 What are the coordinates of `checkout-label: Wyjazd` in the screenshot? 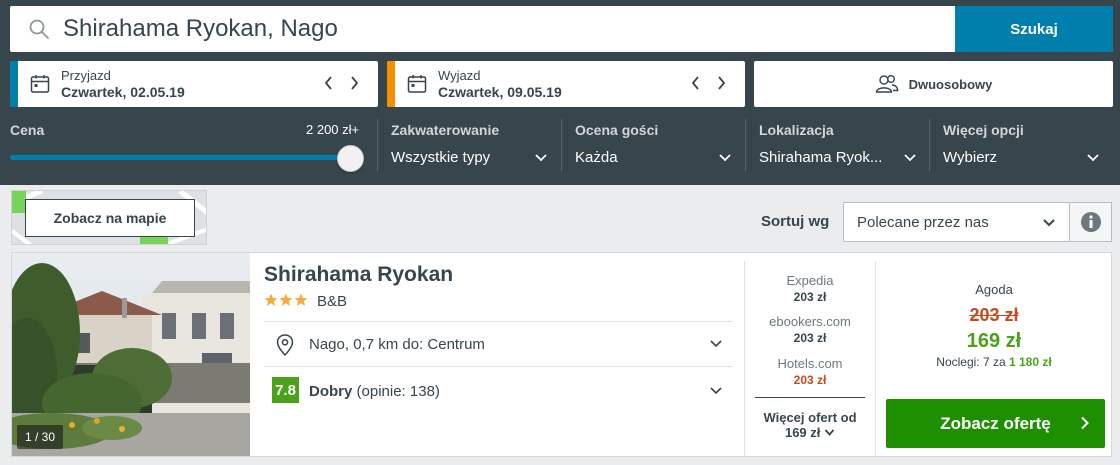 It's located at (459, 75).